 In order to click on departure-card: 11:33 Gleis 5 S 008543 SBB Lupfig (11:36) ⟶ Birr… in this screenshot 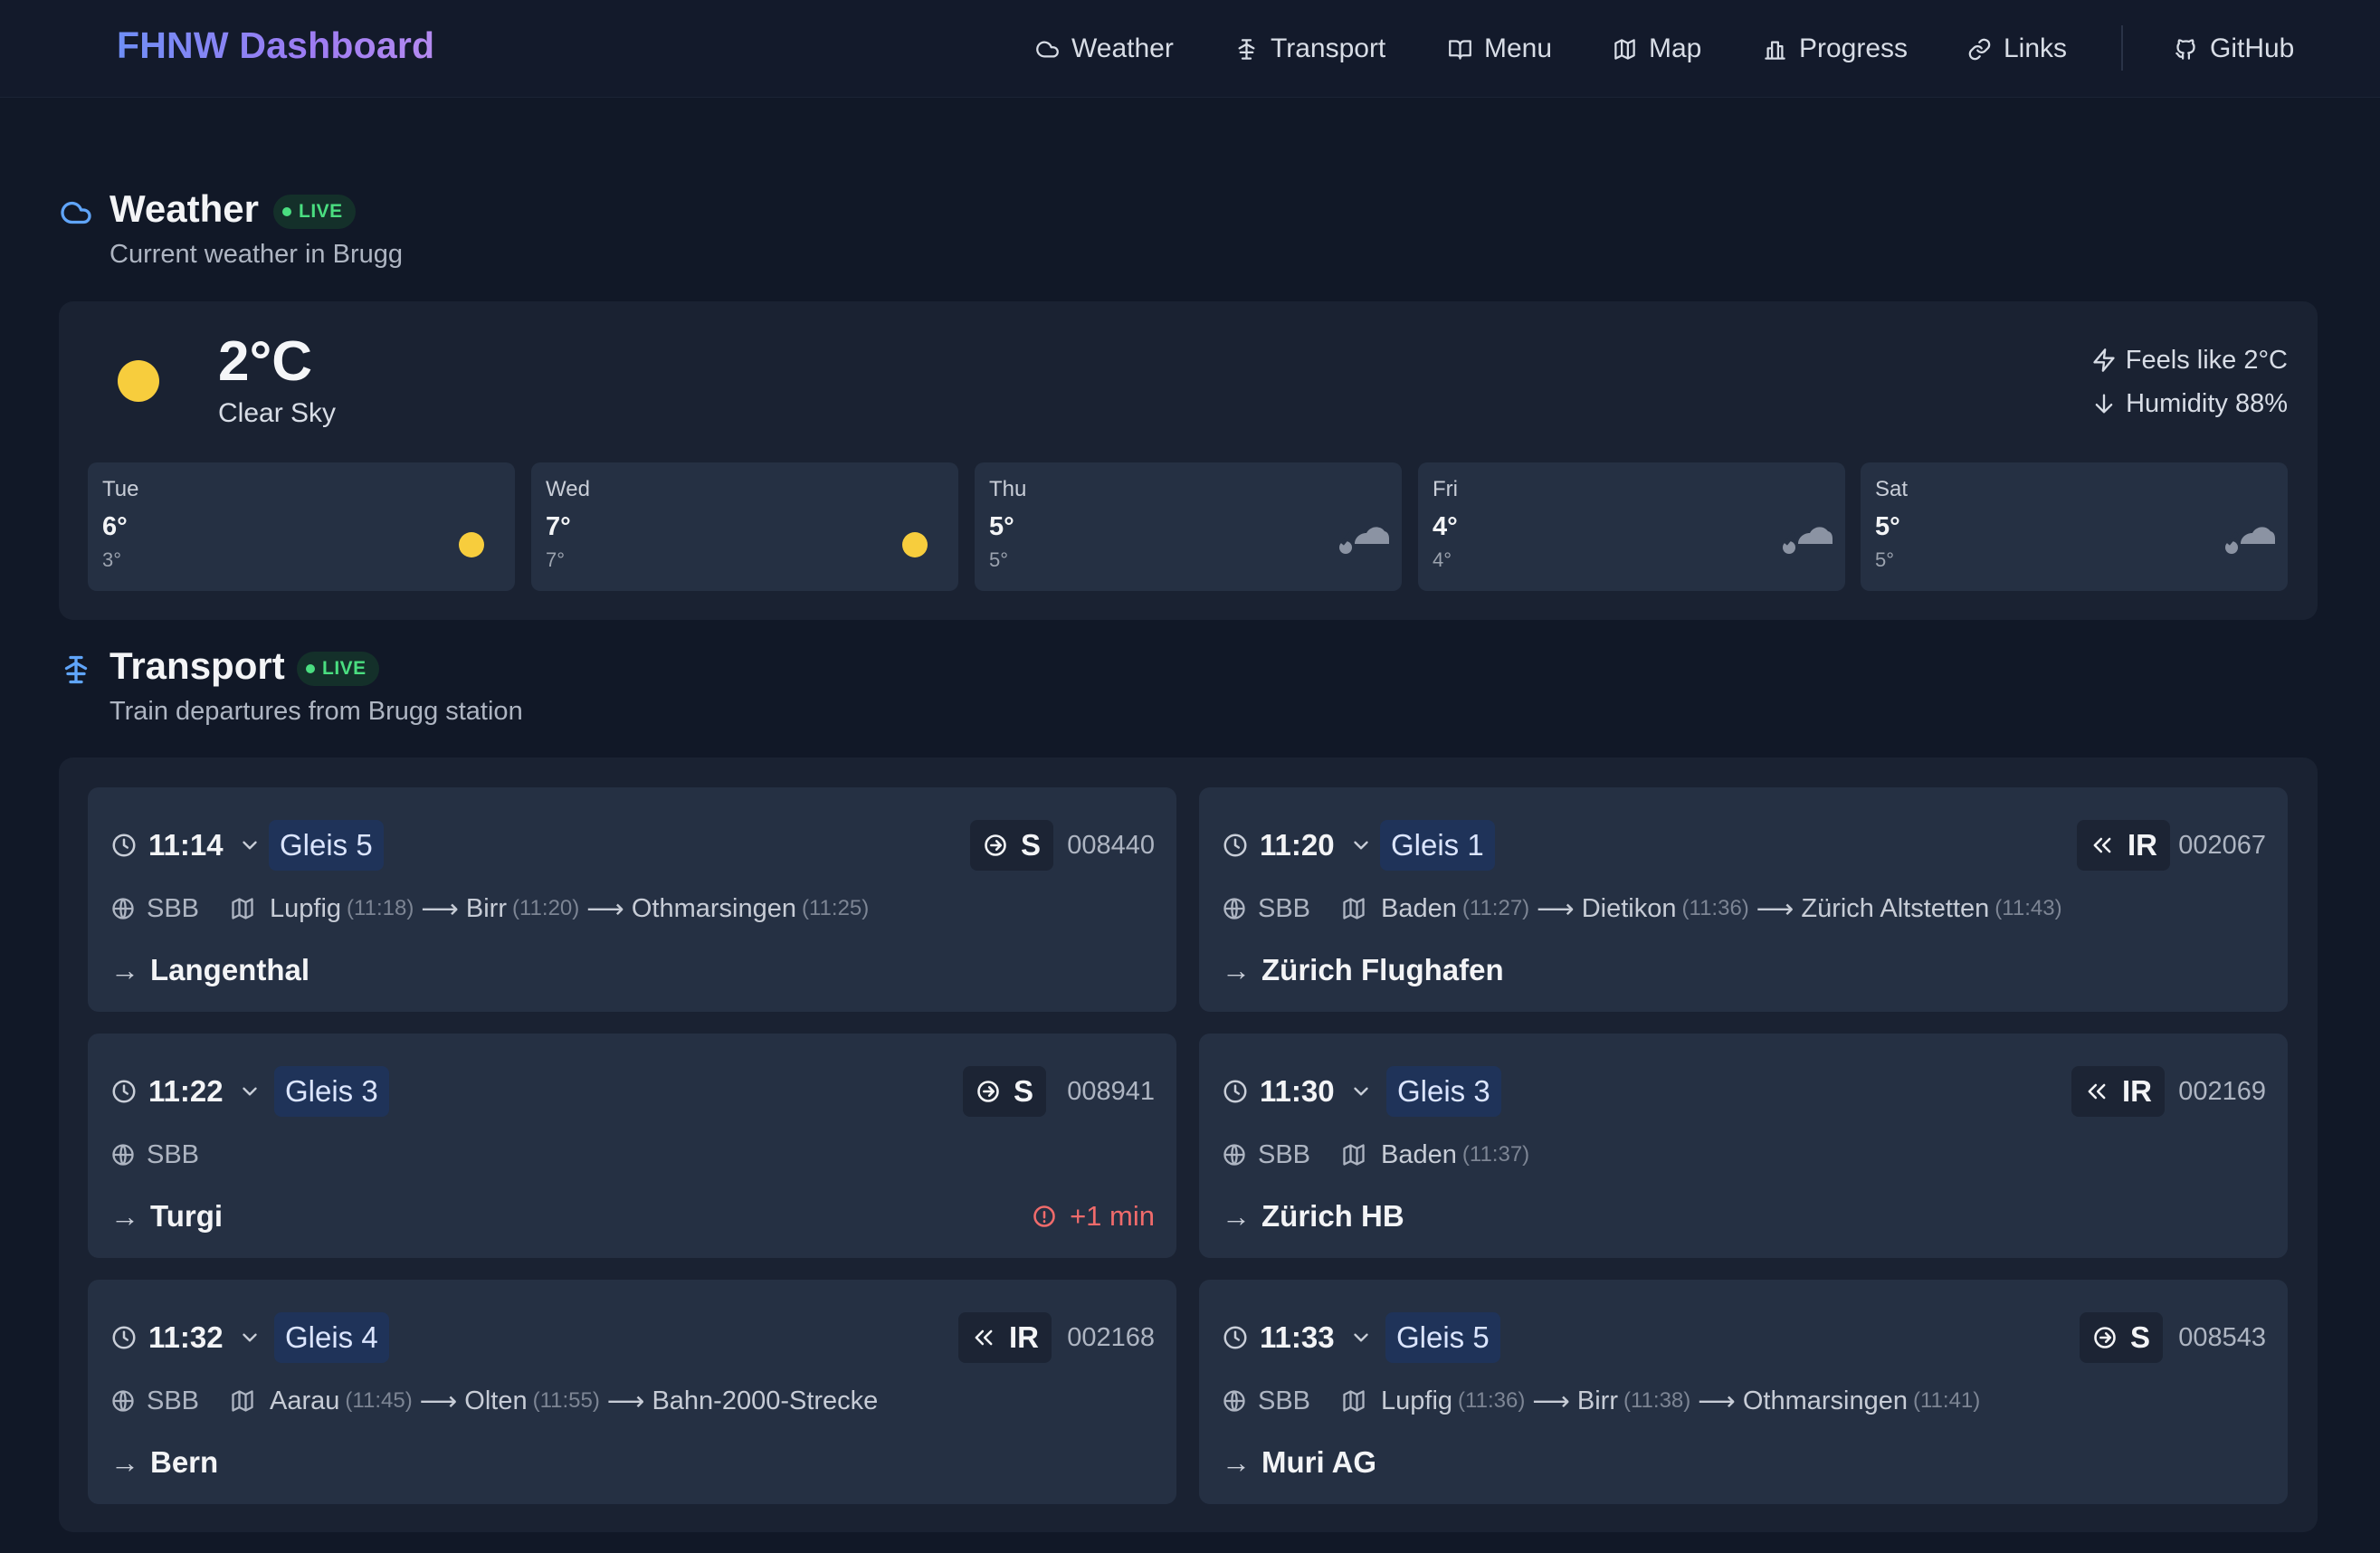, I will do `click(1743, 1392)`.